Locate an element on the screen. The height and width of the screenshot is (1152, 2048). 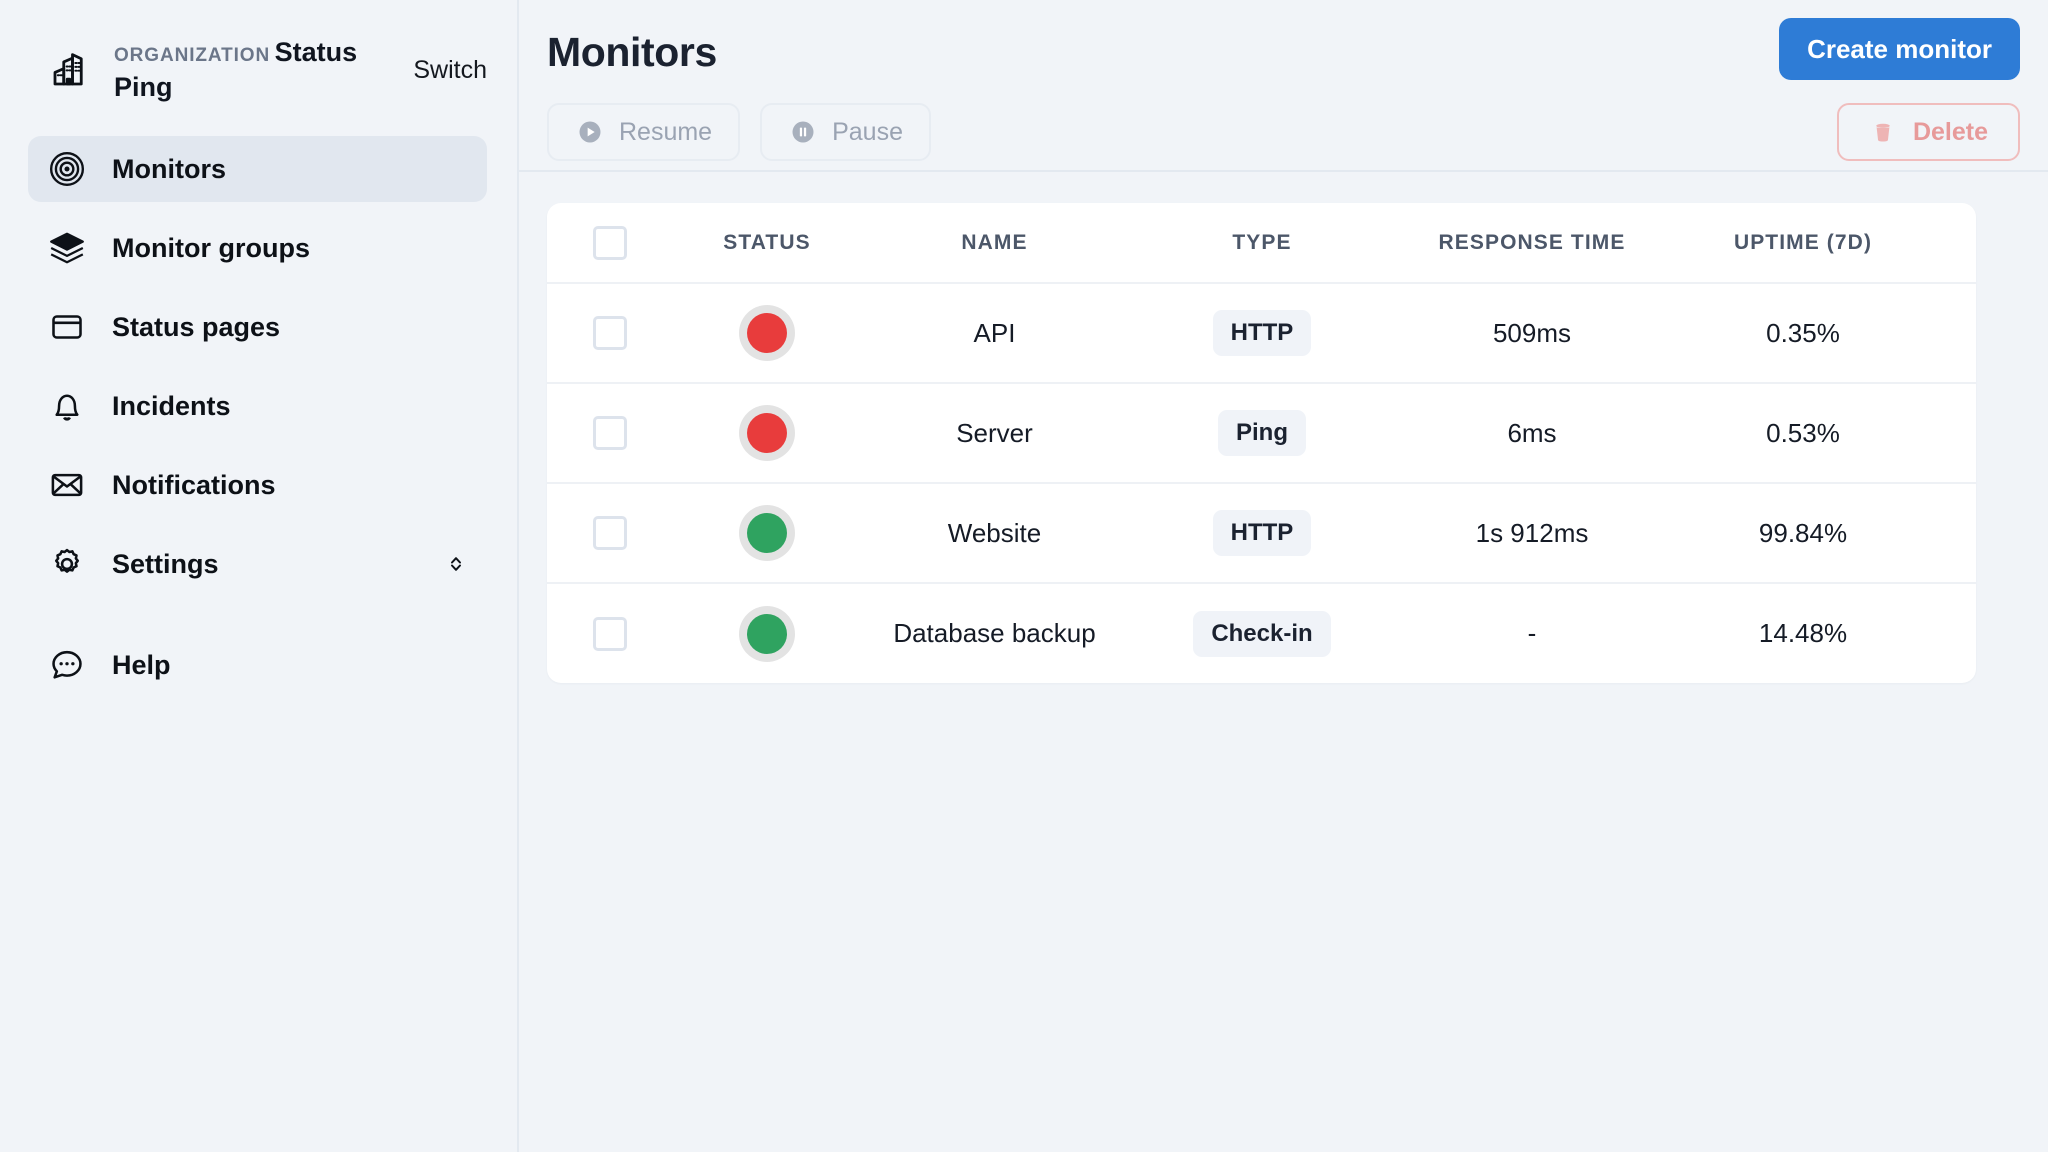
row-uptime: 0.35% is located at coordinates (1803, 332).